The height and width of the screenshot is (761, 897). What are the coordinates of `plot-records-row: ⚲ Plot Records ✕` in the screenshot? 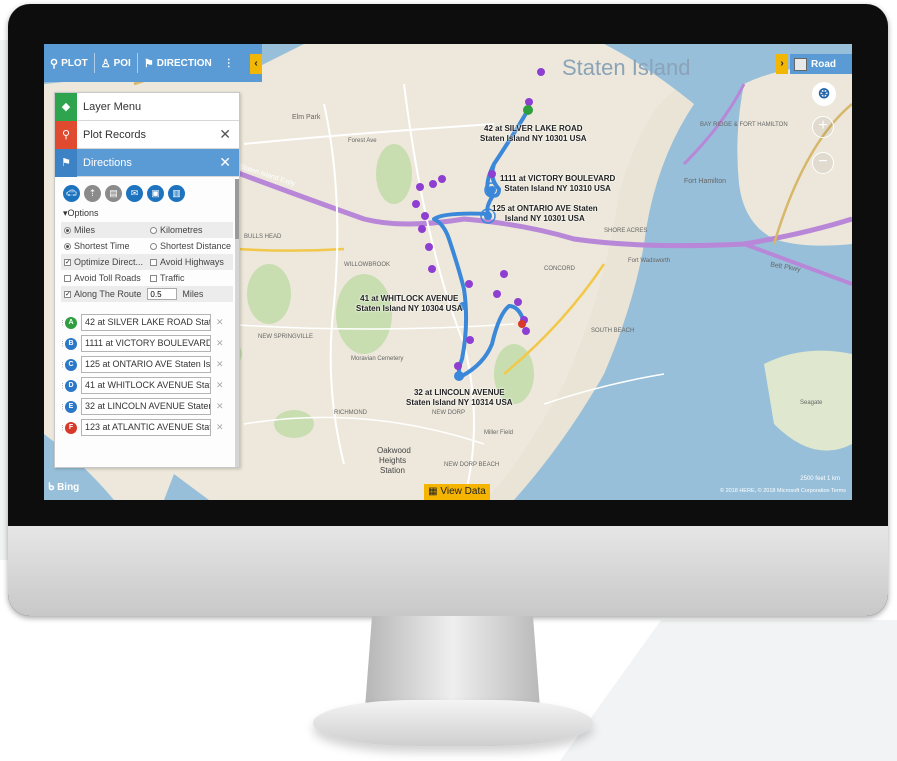 It's located at (147, 134).